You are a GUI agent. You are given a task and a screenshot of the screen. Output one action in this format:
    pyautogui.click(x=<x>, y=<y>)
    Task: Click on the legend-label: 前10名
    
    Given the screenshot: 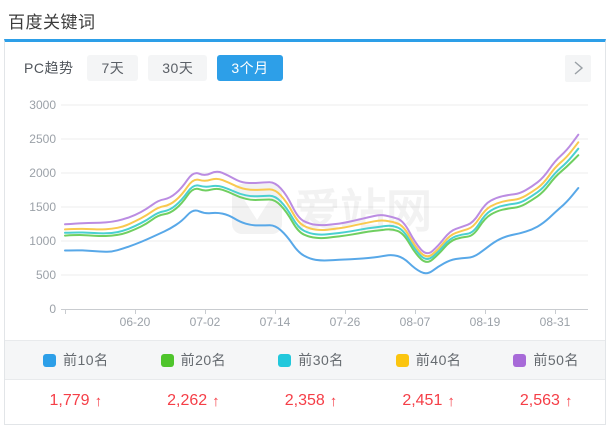 What is the action you would take?
    pyautogui.click(x=86, y=360)
    